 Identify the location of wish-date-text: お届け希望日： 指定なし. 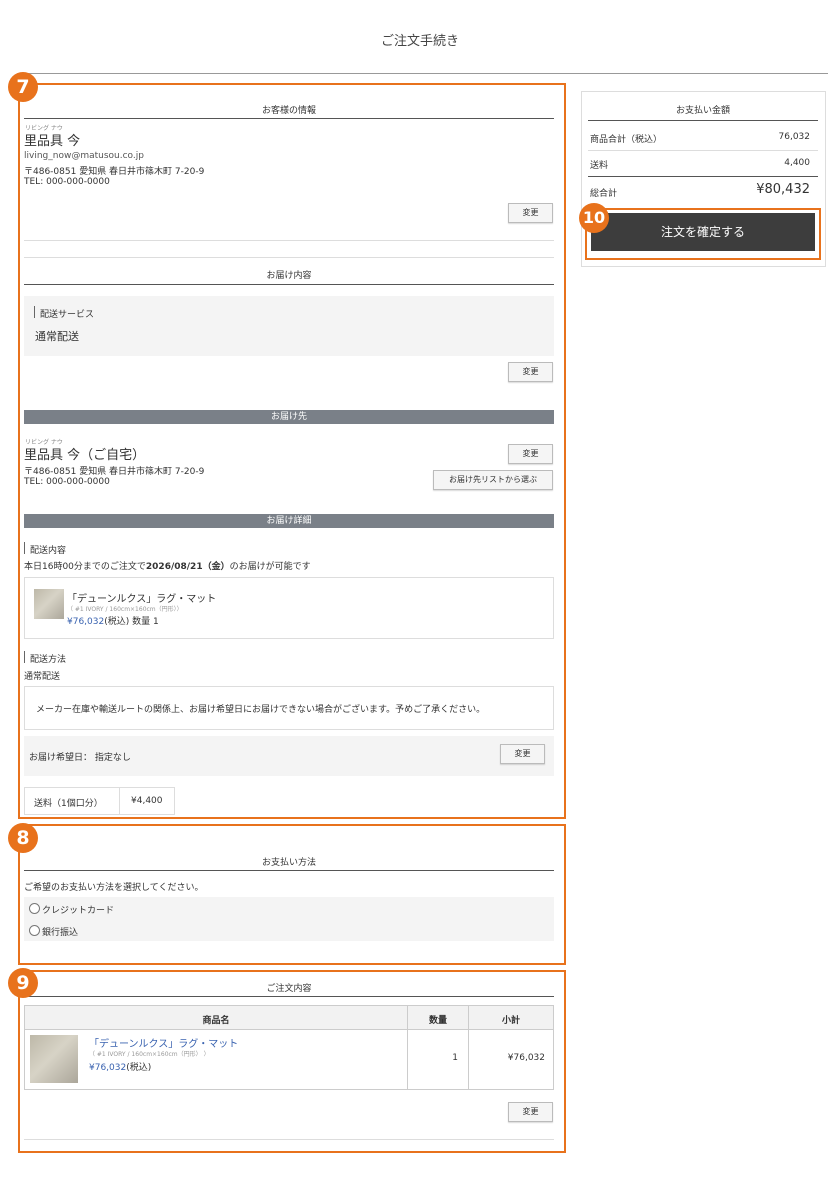
(80, 758).